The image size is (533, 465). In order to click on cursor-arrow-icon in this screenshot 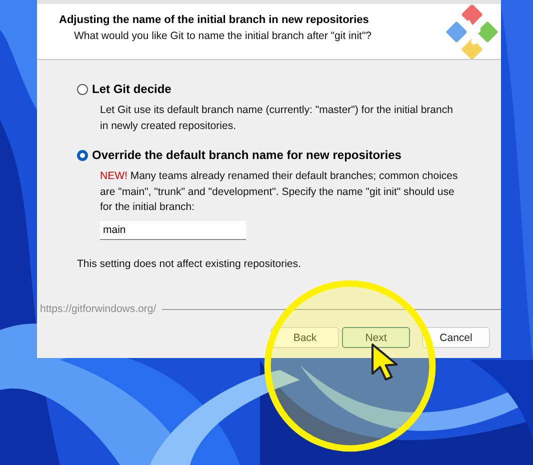, I will do `click(385, 362)`.